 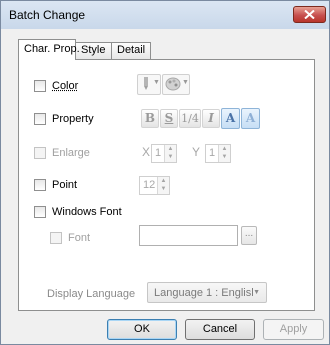 What do you see at coordinates (196, 152) in the screenshot?
I see `enlarge-y-label: Y` at bounding box center [196, 152].